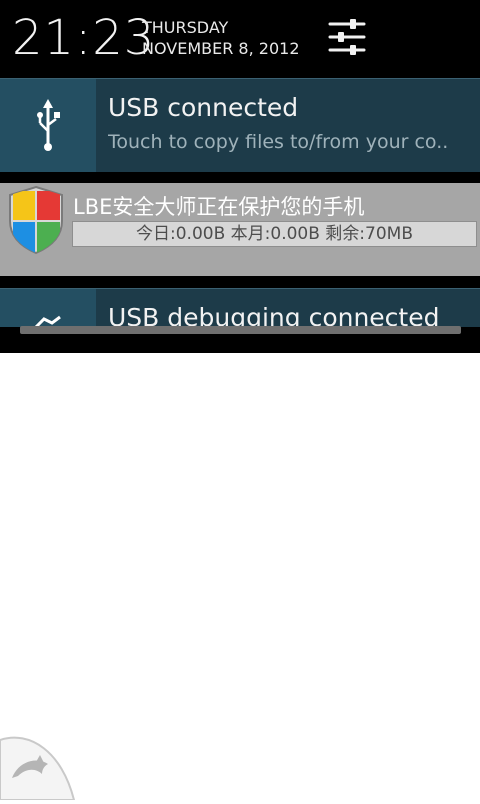  I want to click on data-usage-bar: 今日:0.00B 本月:0.00B 剩余:70MB, so click(274, 234).